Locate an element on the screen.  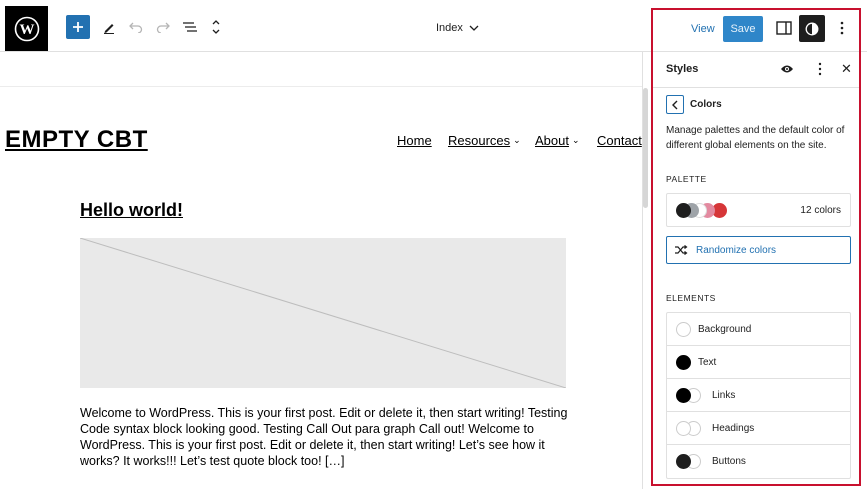
shuffle-icon is located at coordinates (681, 250).